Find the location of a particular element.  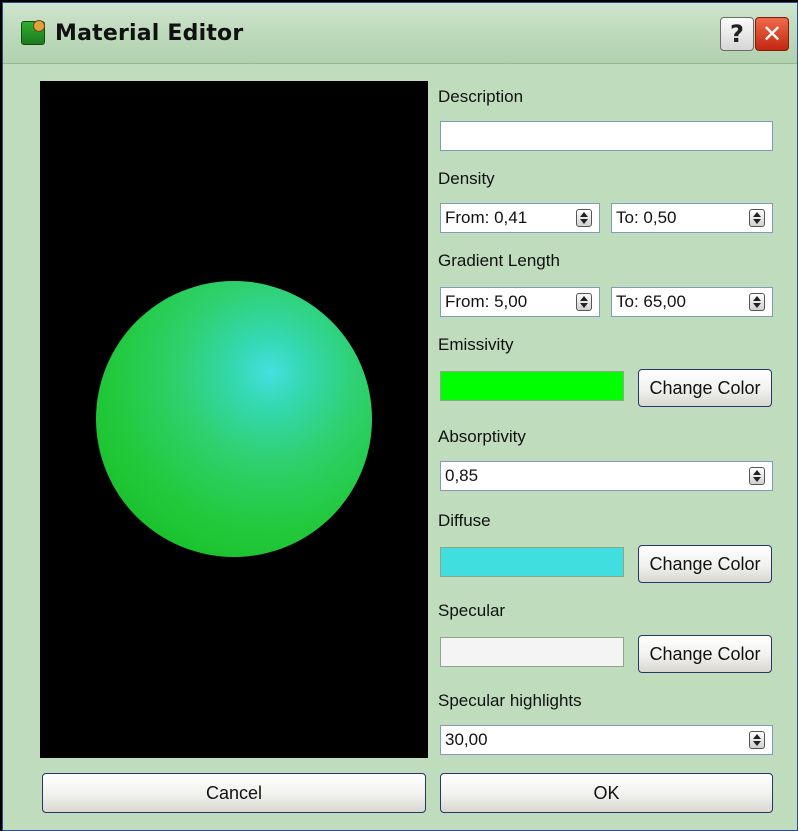

density-from-value: From: 0,41 is located at coordinates (486, 217).